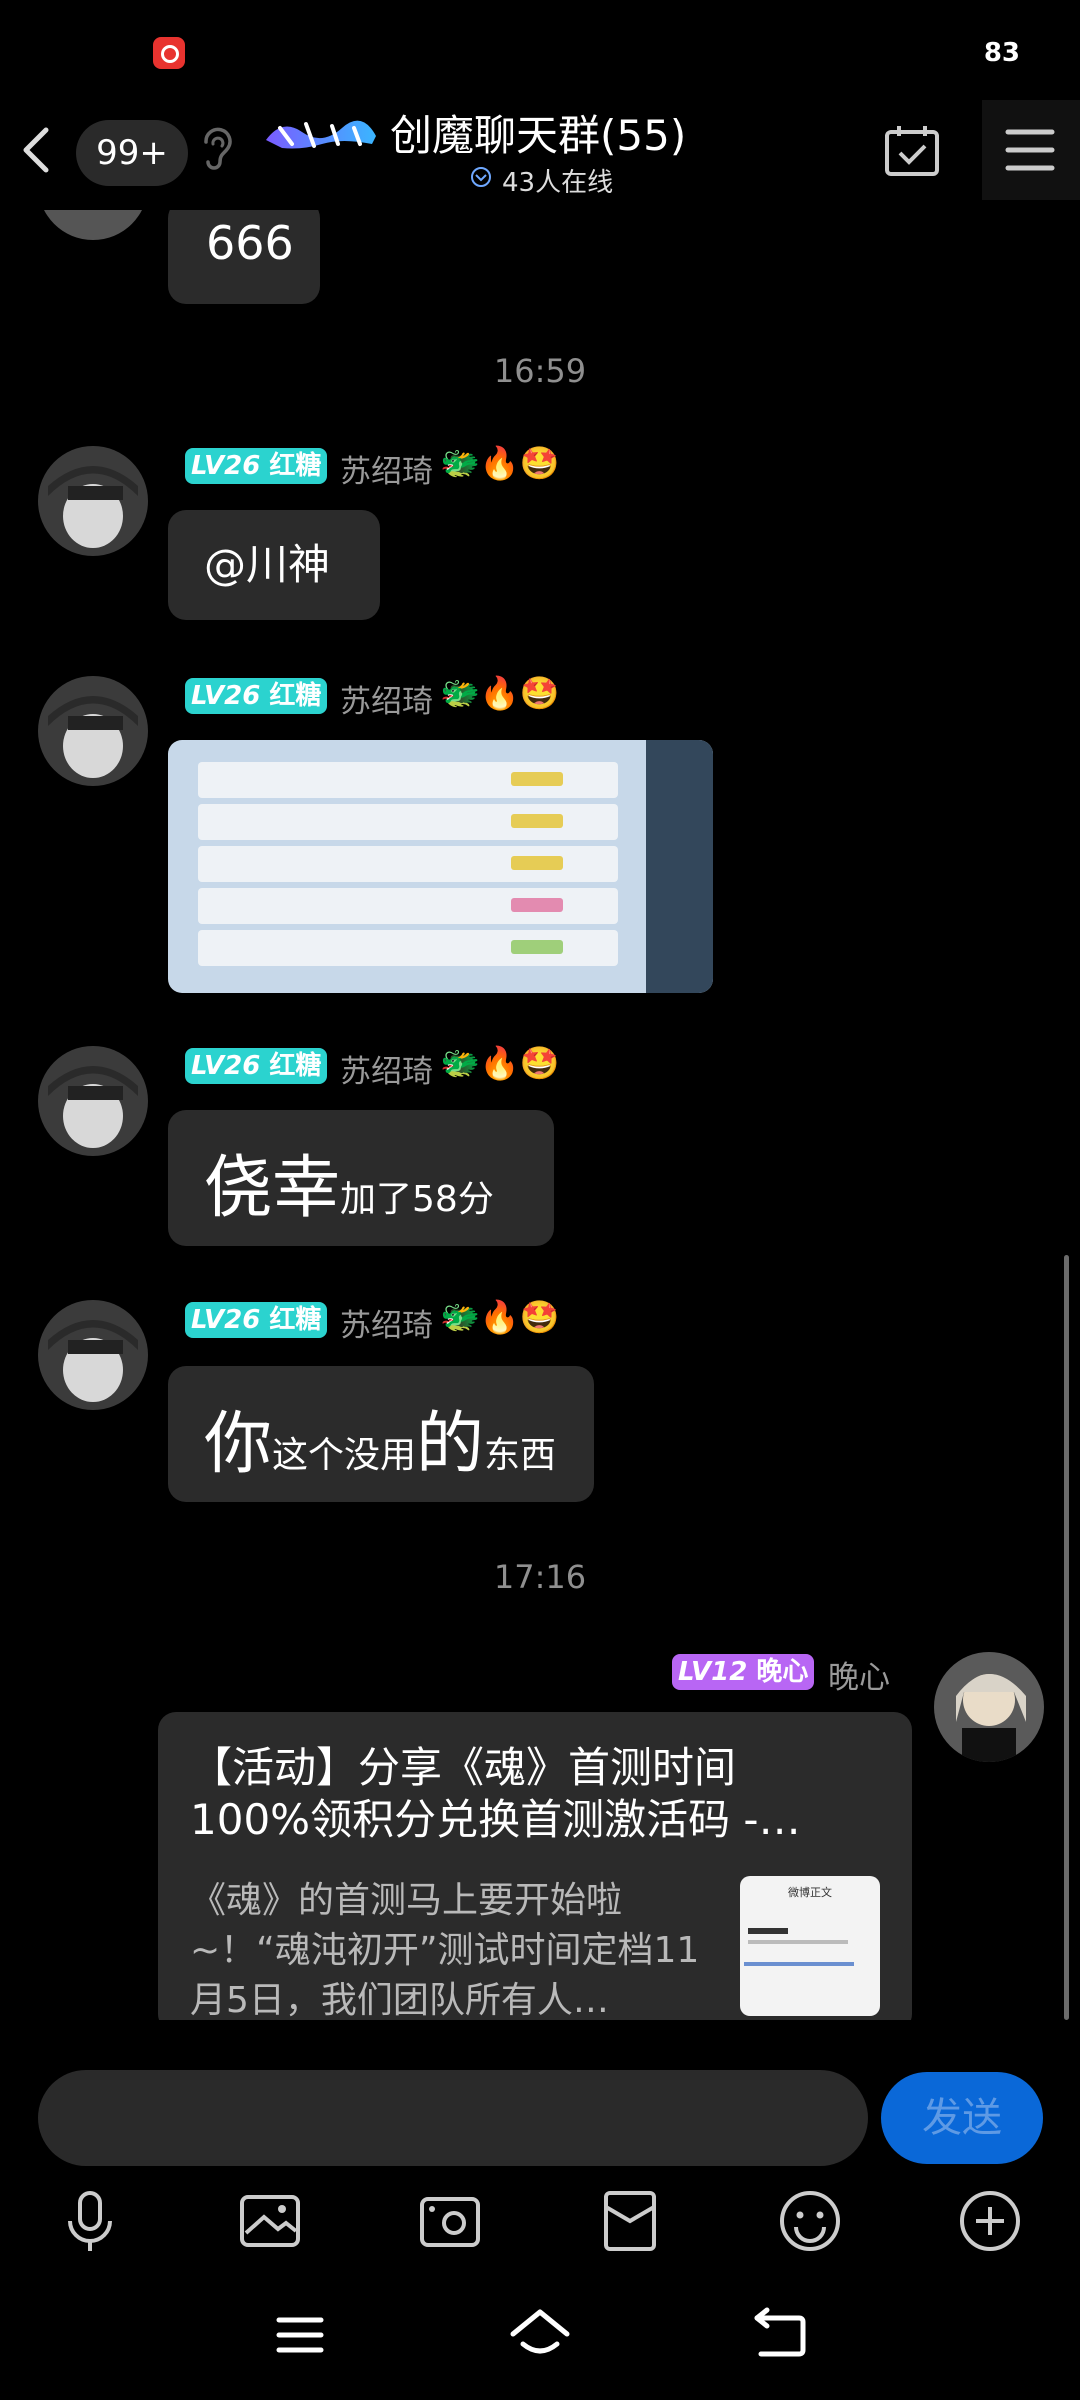 The width and height of the screenshot is (1080, 2400). What do you see at coordinates (169, 53) in the screenshot?
I see `netease-music-icon` at bounding box center [169, 53].